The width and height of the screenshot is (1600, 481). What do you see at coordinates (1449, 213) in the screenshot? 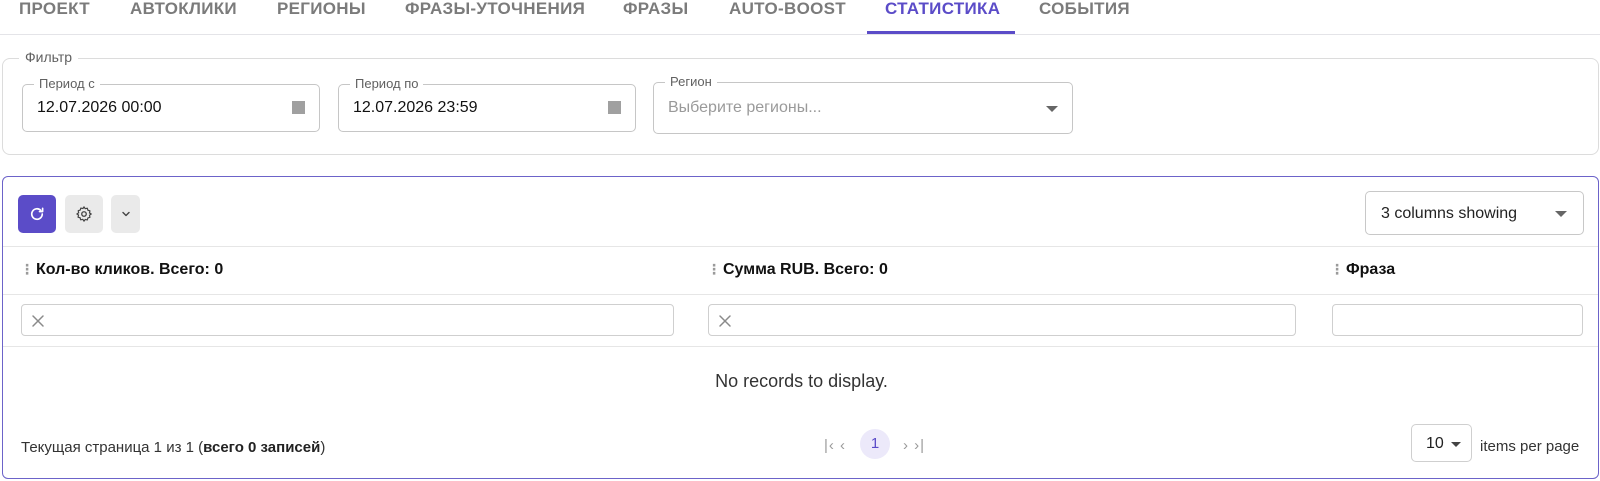
I see `columns-visibility-value: 3 columns showing` at bounding box center [1449, 213].